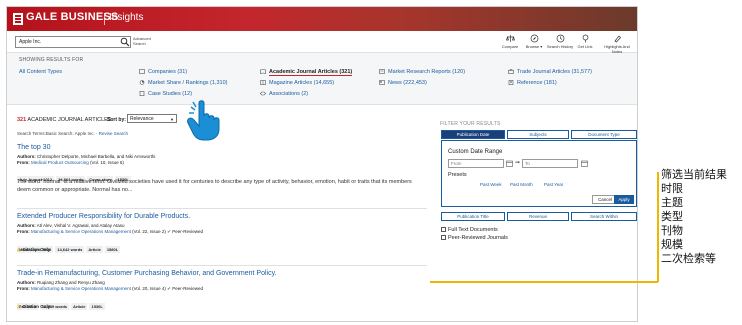 This screenshot has width=742, height=325. I want to click on preset-past-year: Past Year, so click(553, 184).